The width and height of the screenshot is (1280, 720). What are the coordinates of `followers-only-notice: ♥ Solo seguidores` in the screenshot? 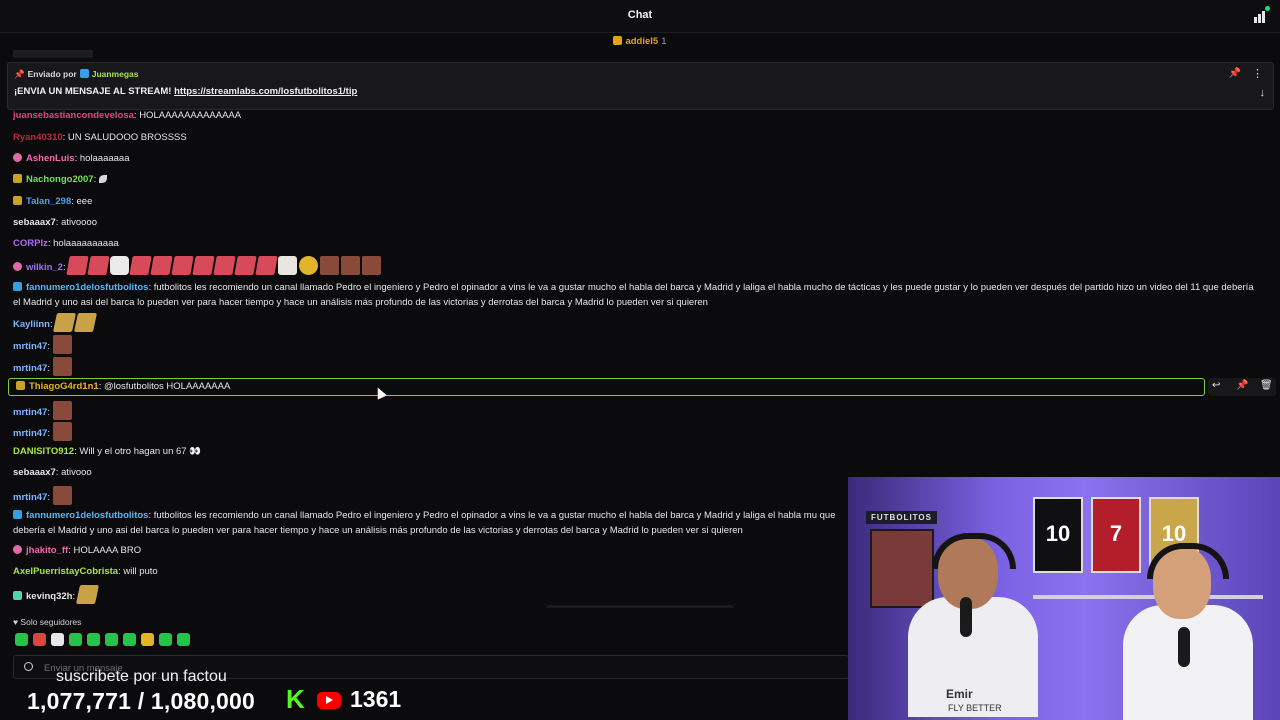 It's located at (47, 622).